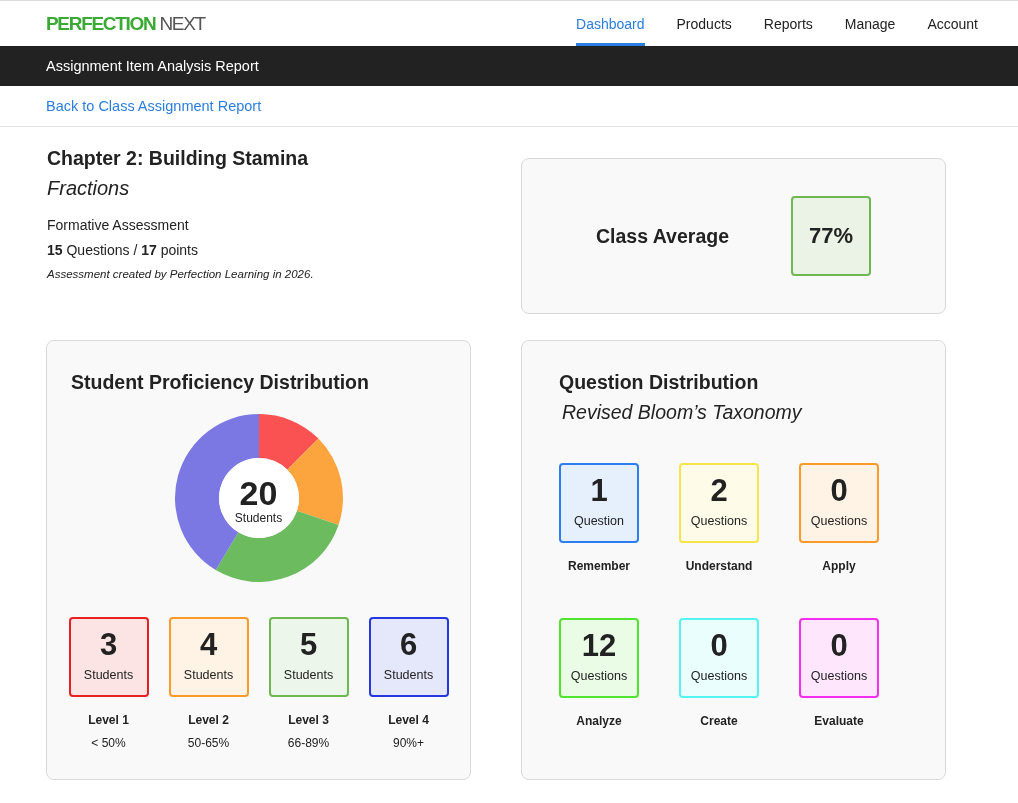 The width and height of the screenshot is (1018, 803). I want to click on proficiency-title: Student Proficiency Distribution, so click(220, 382).